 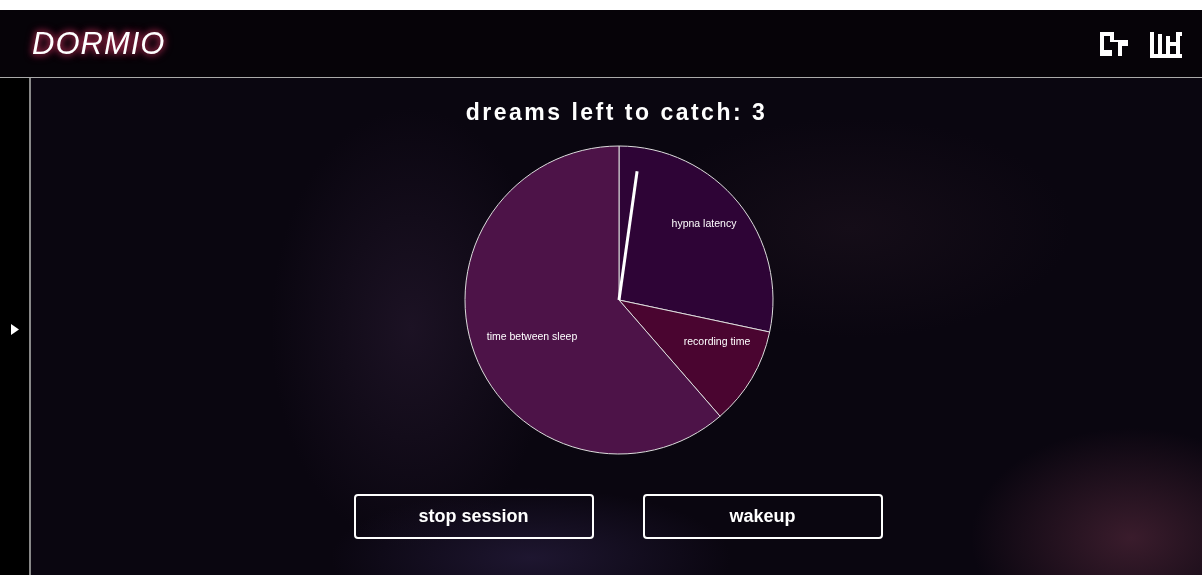 What do you see at coordinates (703, 223) in the screenshot?
I see `slice-label: hypna latency` at bounding box center [703, 223].